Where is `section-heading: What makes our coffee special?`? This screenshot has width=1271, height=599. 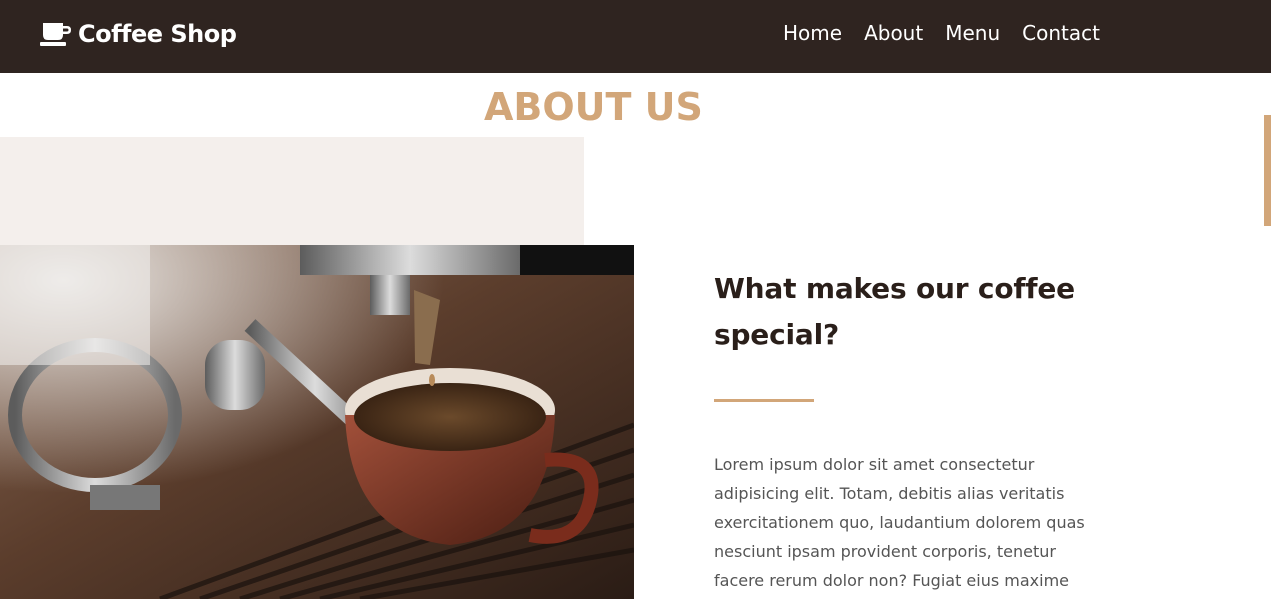 section-heading: What makes our coffee special? is located at coordinates (894, 311).